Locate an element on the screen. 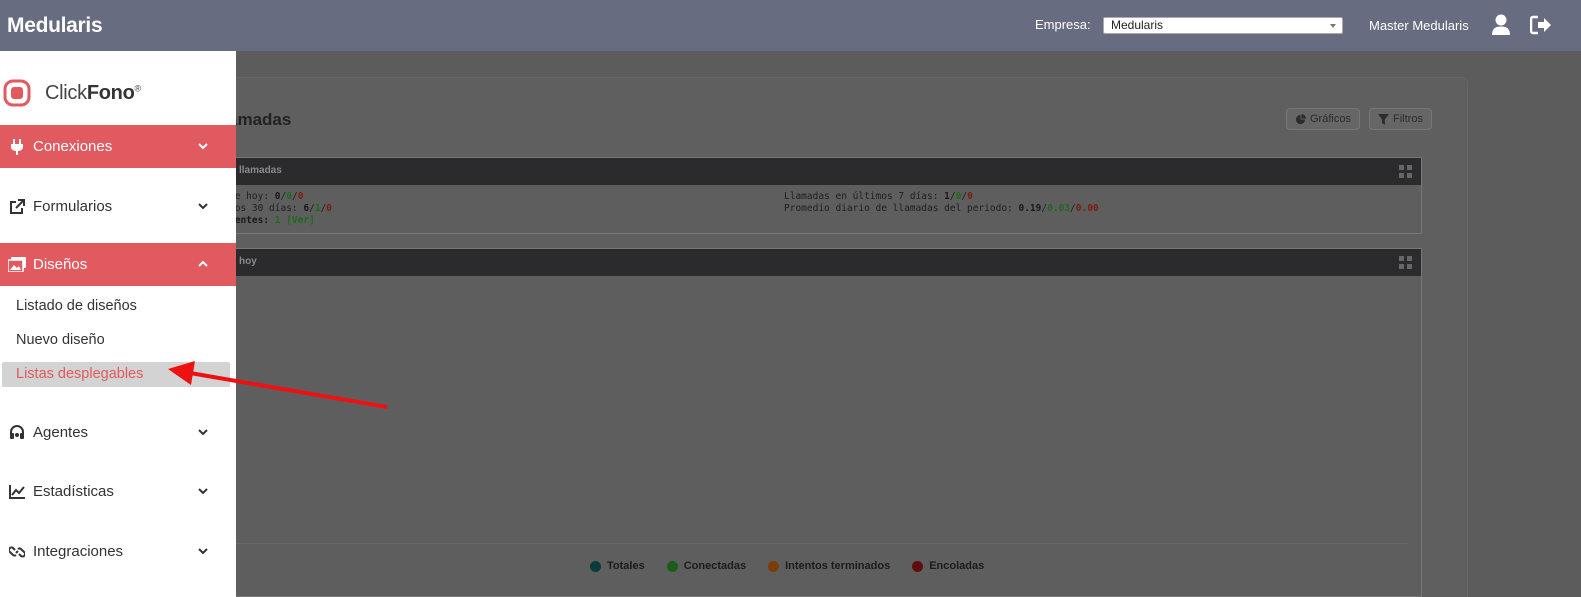  logout-icon is located at coordinates (1541, 25).